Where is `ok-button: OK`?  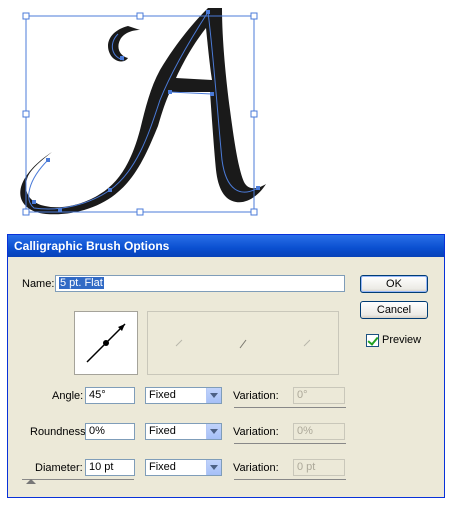 ok-button: OK is located at coordinates (394, 284).